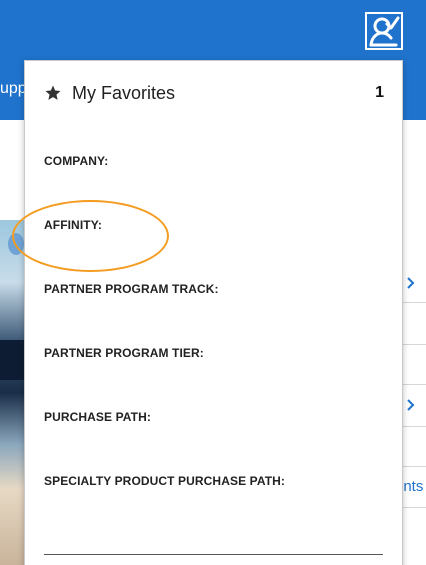 The image size is (426, 565). I want to click on star-icon, so click(53, 92).